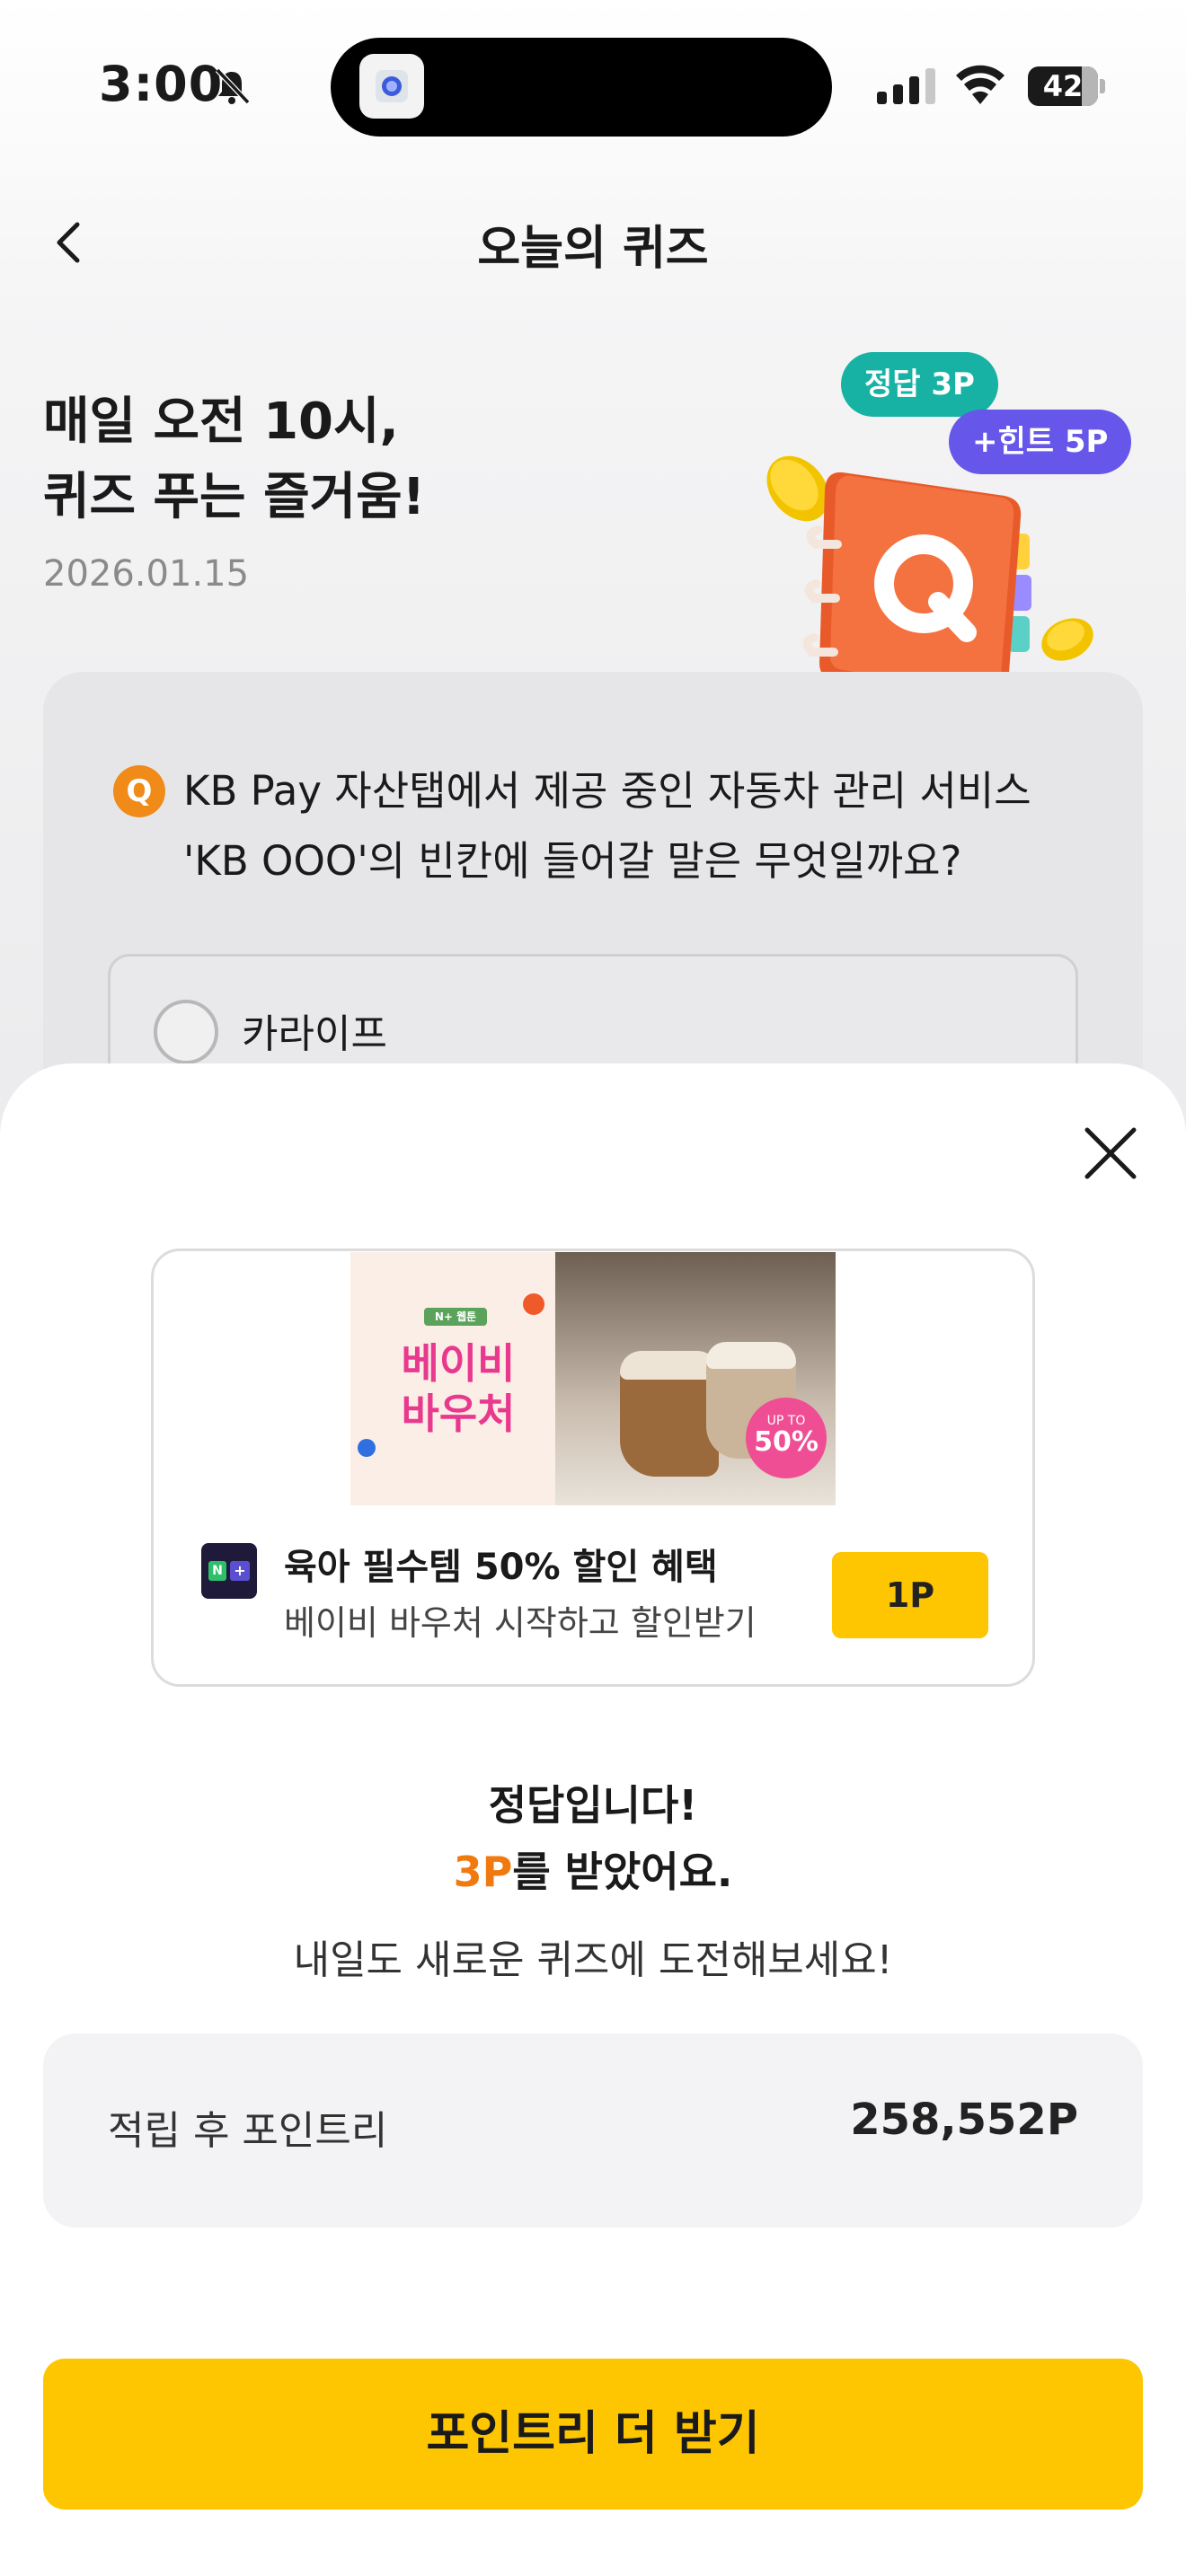  Describe the element at coordinates (234, 497) in the screenshot. I see `hero-title-line2: 퀴즈 푸는 즐거움!` at that location.